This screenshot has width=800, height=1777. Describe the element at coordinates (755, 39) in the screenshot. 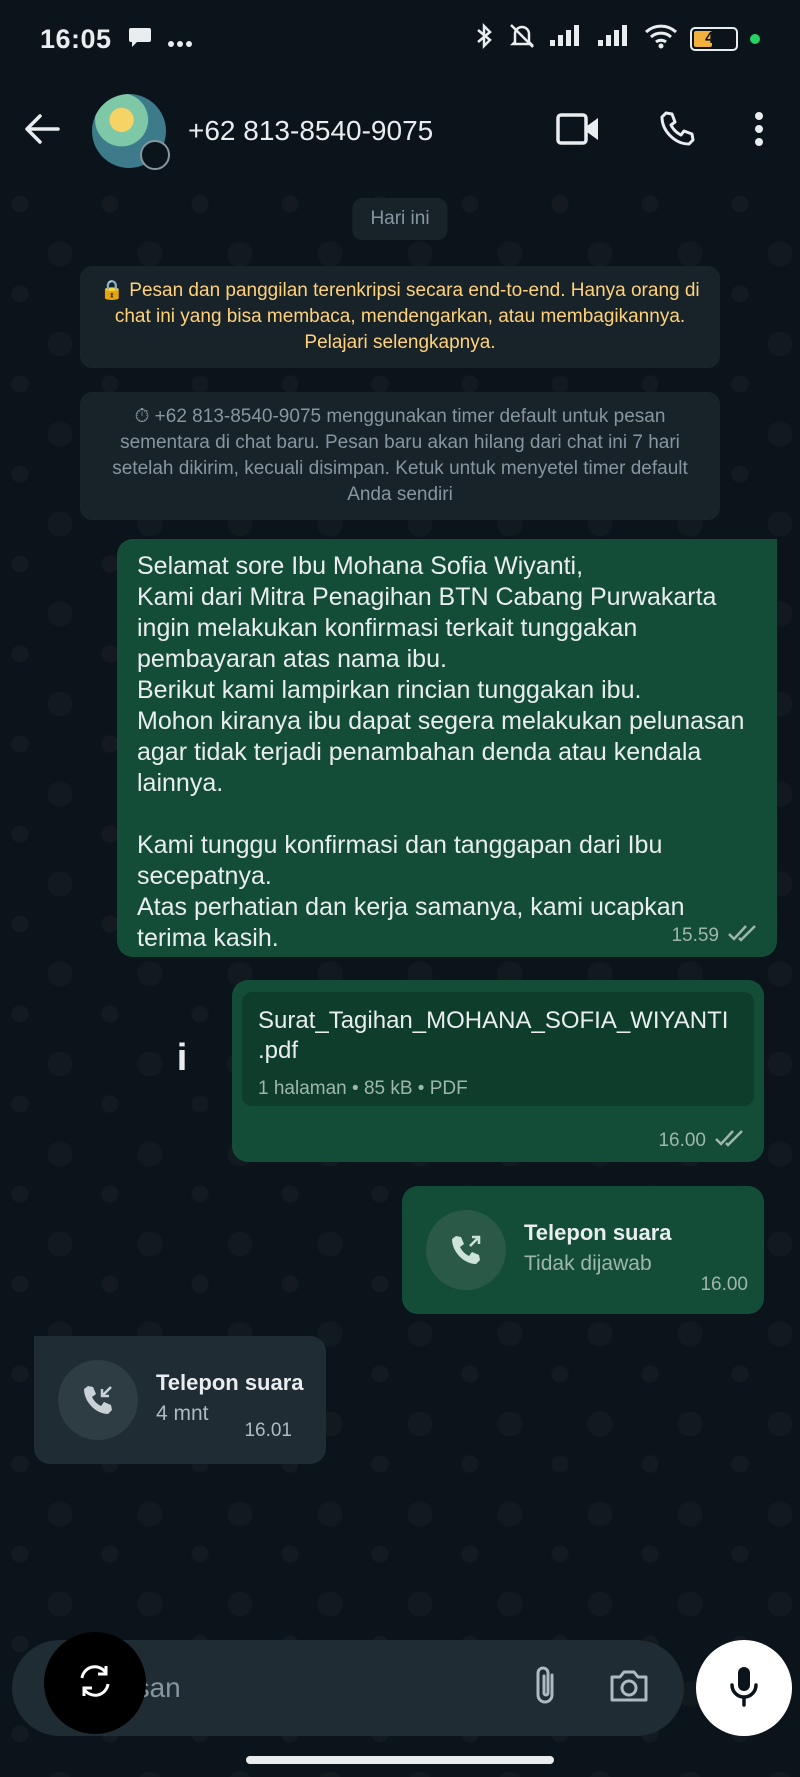

I see `privacy-indicator-dot` at that location.